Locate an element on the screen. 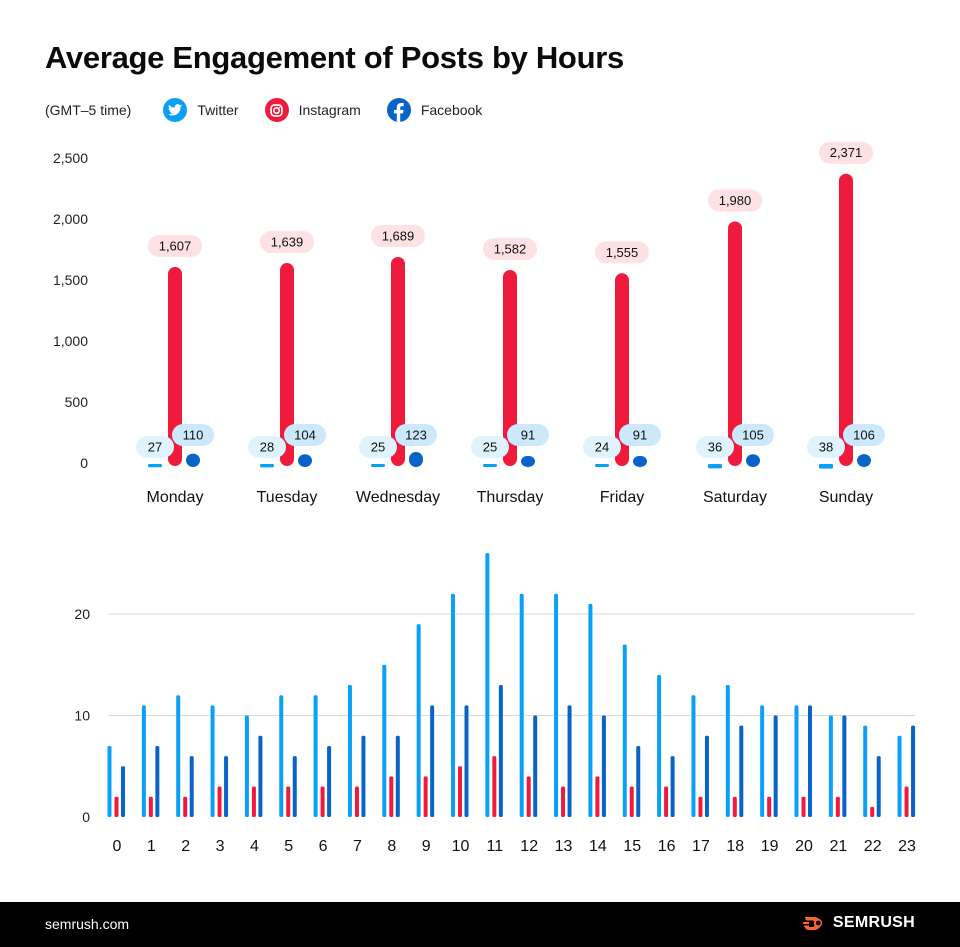 This screenshot has height=947, width=960. twitter-value-label: 25 is located at coordinates (490, 447).